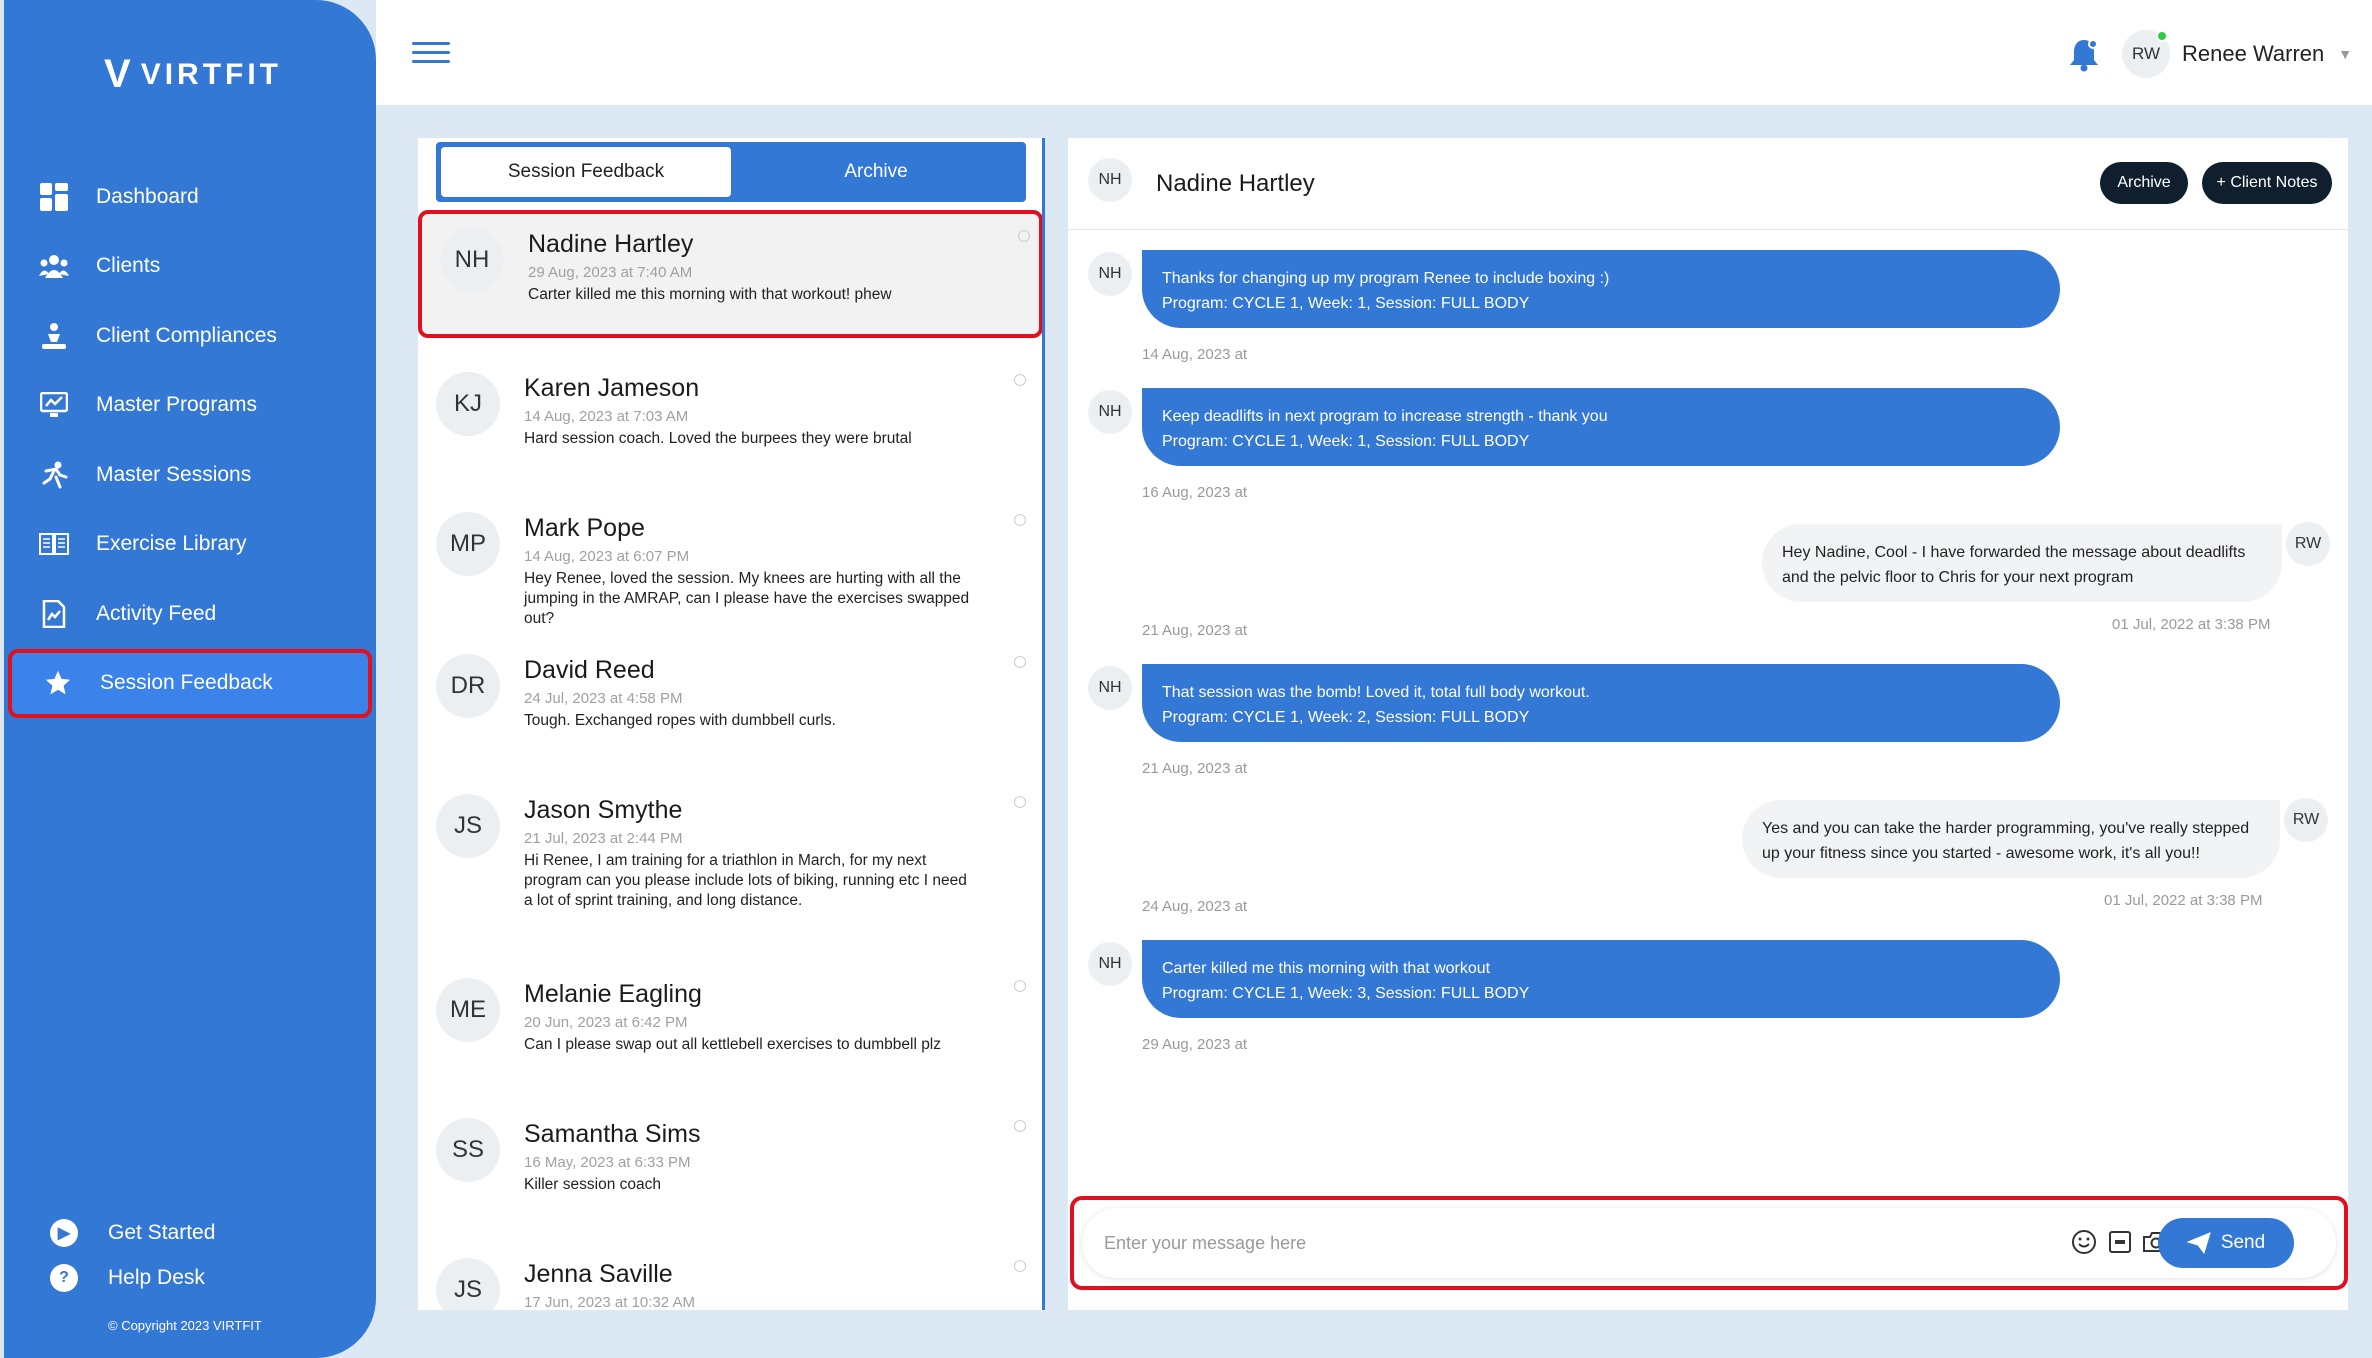  I want to click on feedback-date: 29 Aug, 2023 at 7:40 AM, so click(610, 272).